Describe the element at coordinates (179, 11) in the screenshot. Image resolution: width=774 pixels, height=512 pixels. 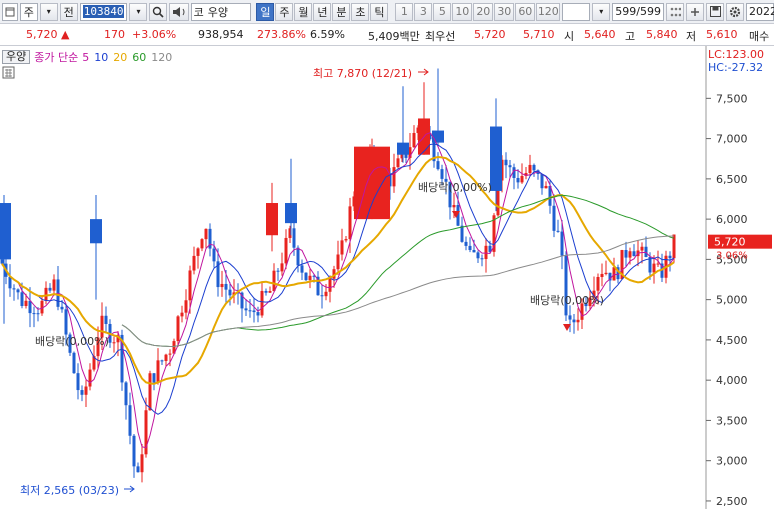
I see `speaker-icon` at that location.